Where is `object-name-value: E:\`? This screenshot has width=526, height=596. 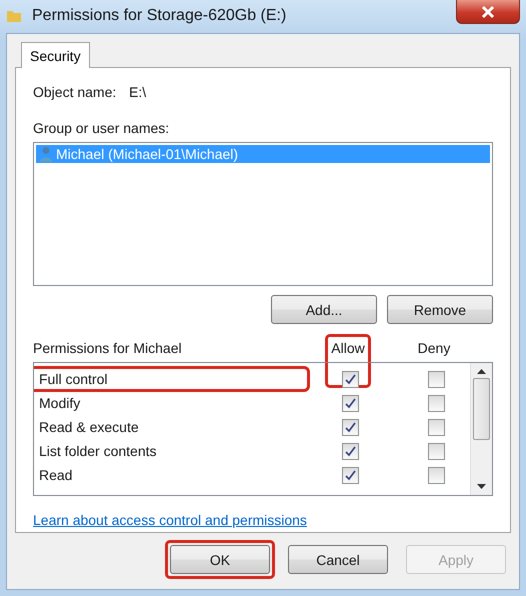
object-name-value: E:\ is located at coordinates (137, 92).